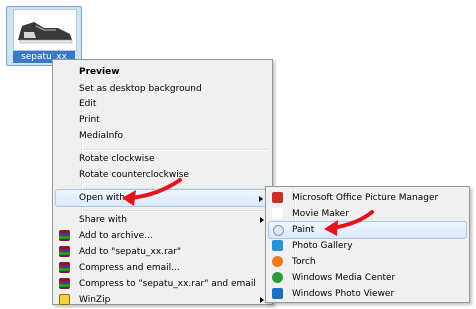  Describe the element at coordinates (64, 299) in the screenshot. I see `winzip-icon` at that location.